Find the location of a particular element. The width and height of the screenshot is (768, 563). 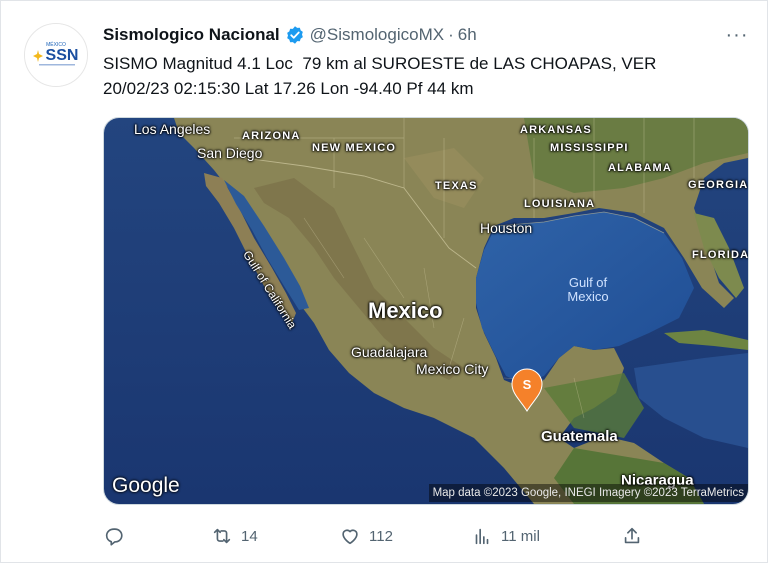

share-icon is located at coordinates (632, 535).